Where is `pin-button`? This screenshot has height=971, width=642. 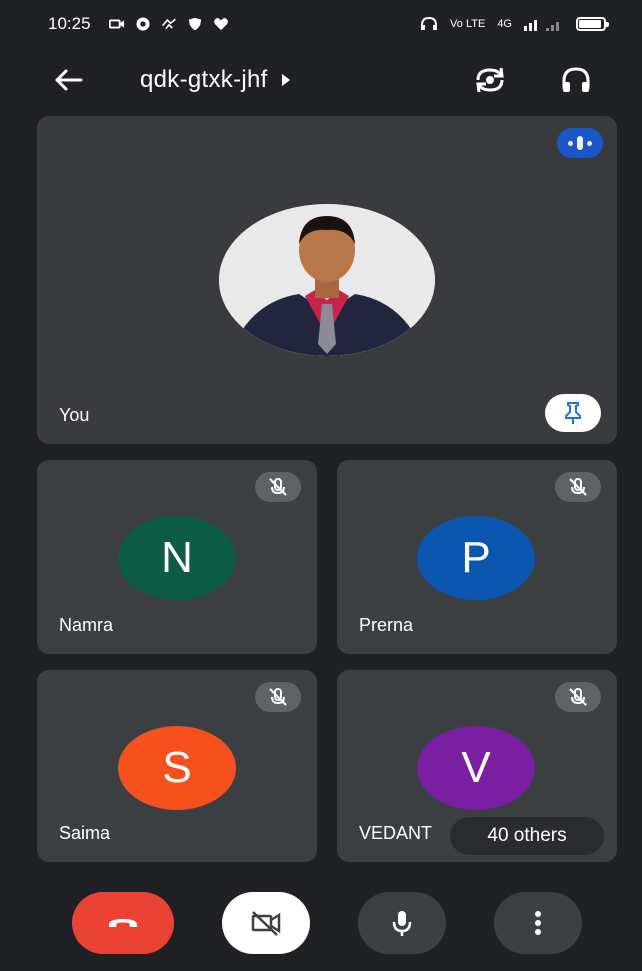
pin-button is located at coordinates (573, 413).